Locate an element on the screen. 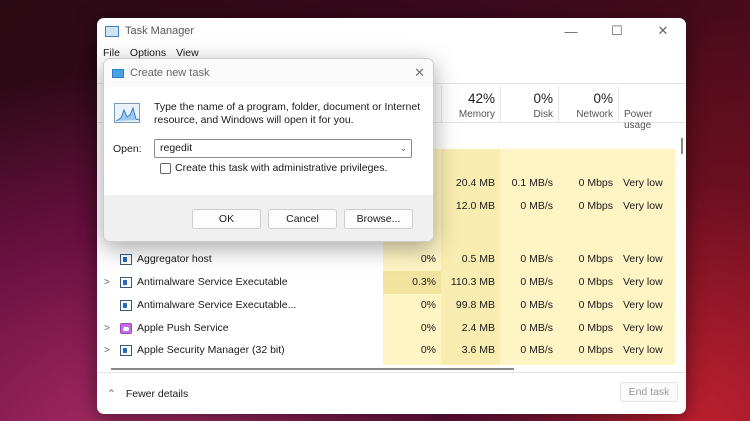 Image resolution: width=750 pixels, height=421 pixels. cancel-button: Cancel is located at coordinates (302, 219).